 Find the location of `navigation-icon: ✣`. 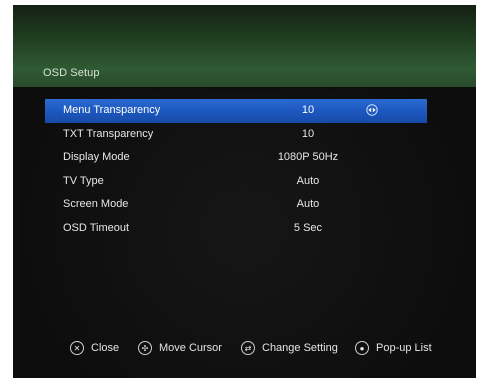

navigation-icon: ✣ is located at coordinates (145, 348).